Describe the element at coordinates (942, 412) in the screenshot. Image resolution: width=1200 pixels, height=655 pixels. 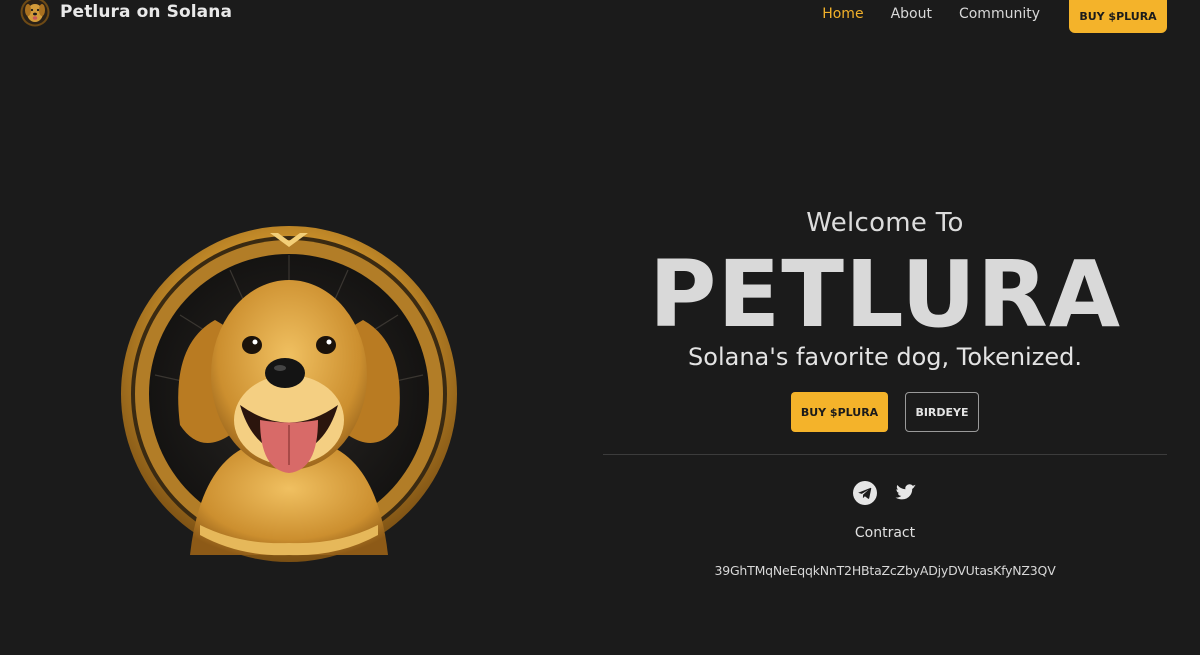
I see `birdeye-button: BIRDEYE` at that location.